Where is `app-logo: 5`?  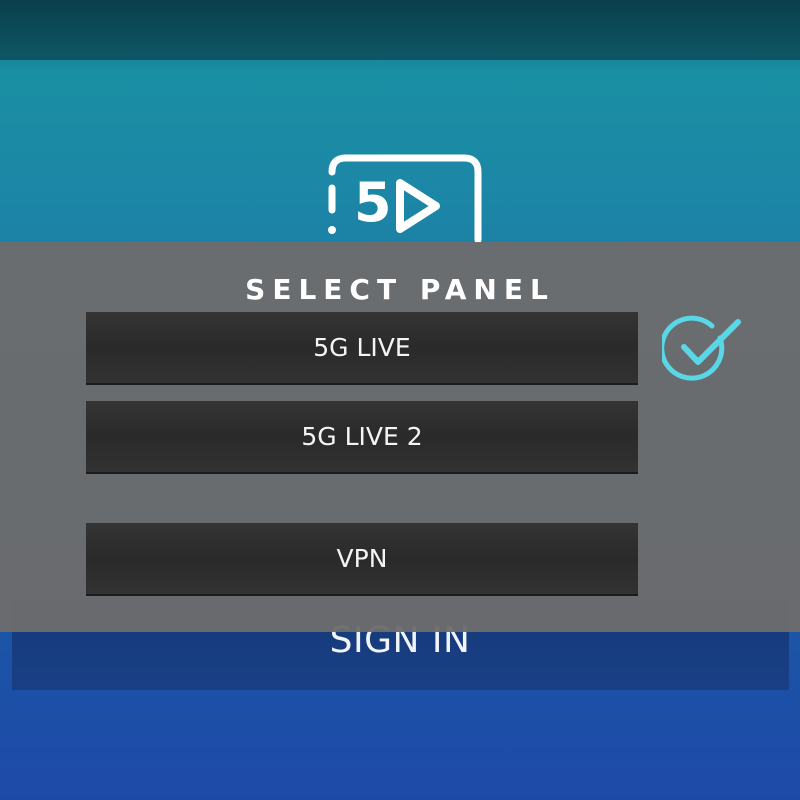
app-logo: 5 is located at coordinates (405, 197).